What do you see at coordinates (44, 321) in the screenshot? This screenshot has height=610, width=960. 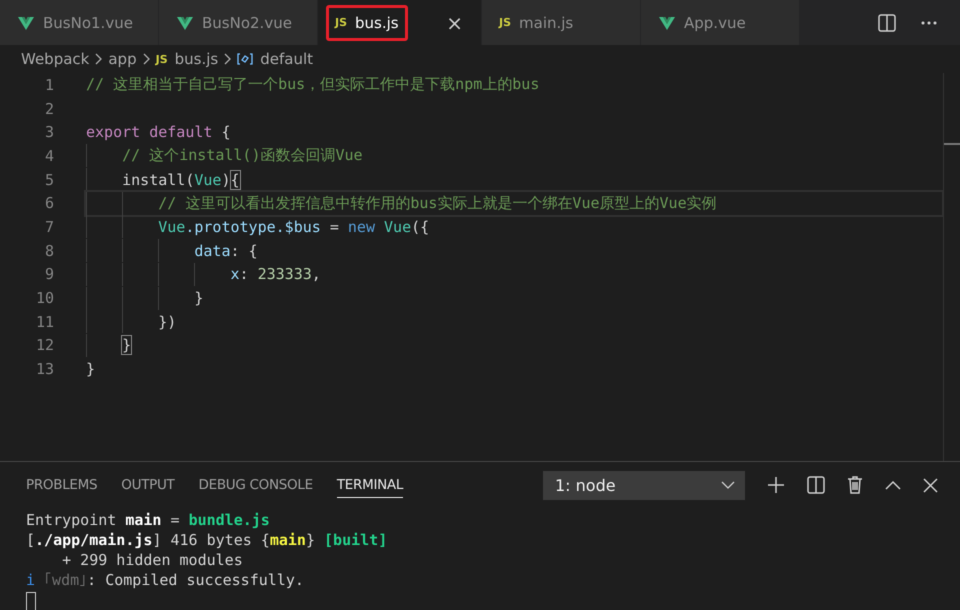 I see `line-number: 11` at bounding box center [44, 321].